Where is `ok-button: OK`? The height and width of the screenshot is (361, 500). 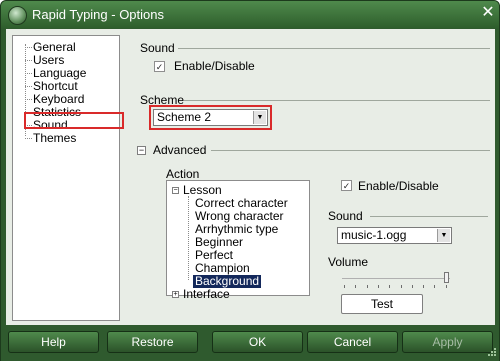
ok-button: OK is located at coordinates (257, 342).